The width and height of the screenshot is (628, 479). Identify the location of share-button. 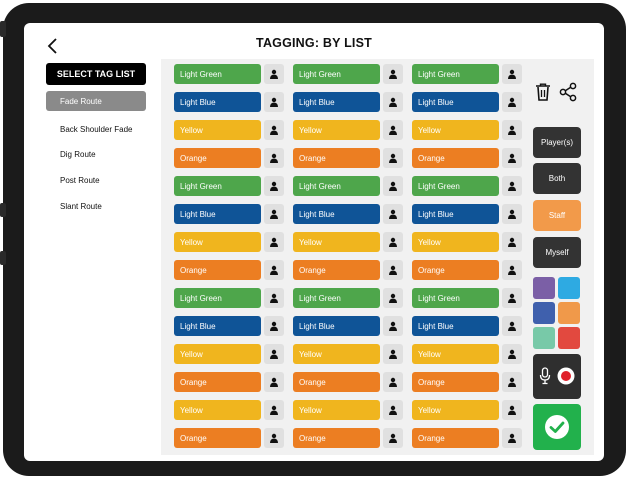
(568, 92).